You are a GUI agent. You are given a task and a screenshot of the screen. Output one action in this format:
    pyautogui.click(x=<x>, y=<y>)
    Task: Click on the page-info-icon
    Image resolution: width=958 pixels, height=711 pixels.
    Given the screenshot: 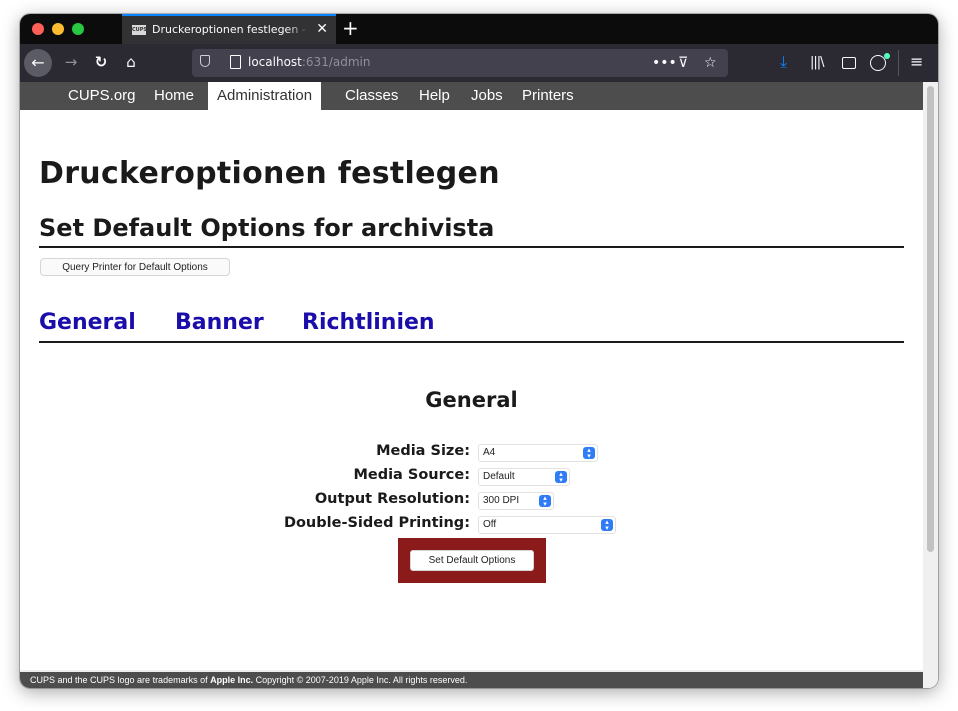 What is the action you would take?
    pyautogui.click(x=235, y=62)
    